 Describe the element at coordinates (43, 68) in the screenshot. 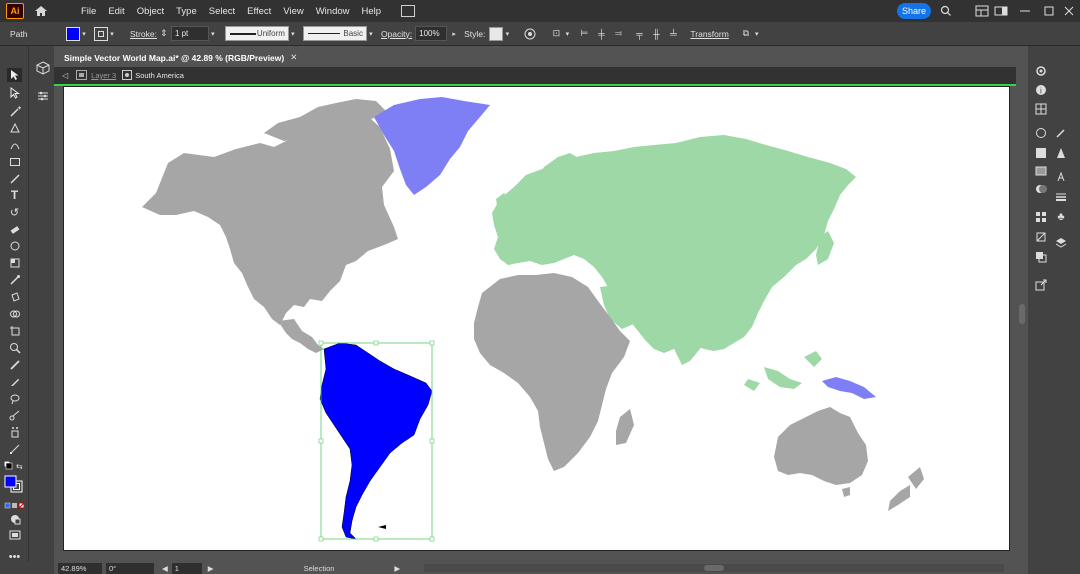

I see `3d-panel-icon` at that location.